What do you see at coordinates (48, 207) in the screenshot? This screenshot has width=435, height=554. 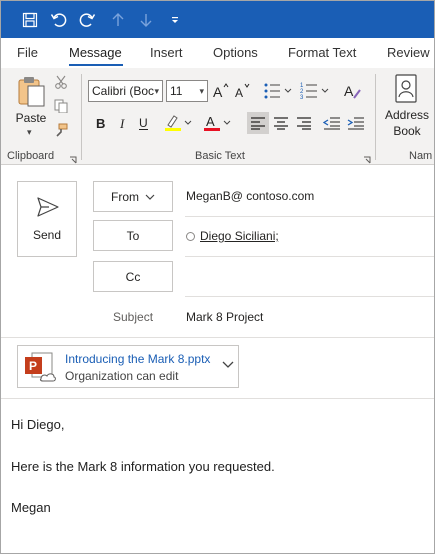 I see `send-icon` at bounding box center [48, 207].